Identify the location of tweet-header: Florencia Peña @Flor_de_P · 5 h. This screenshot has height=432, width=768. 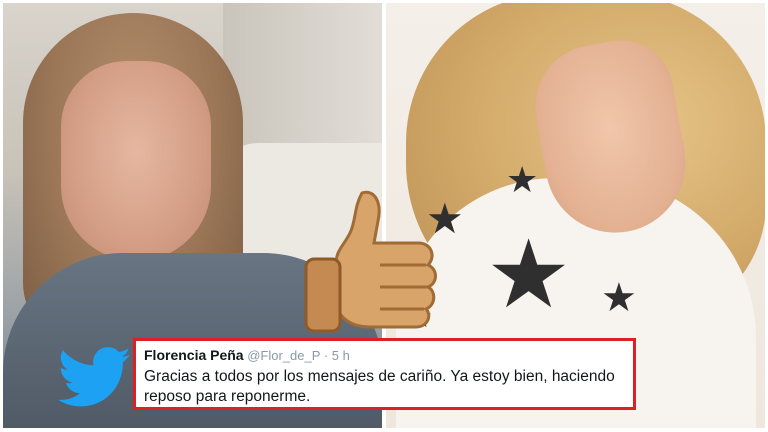
(384, 355).